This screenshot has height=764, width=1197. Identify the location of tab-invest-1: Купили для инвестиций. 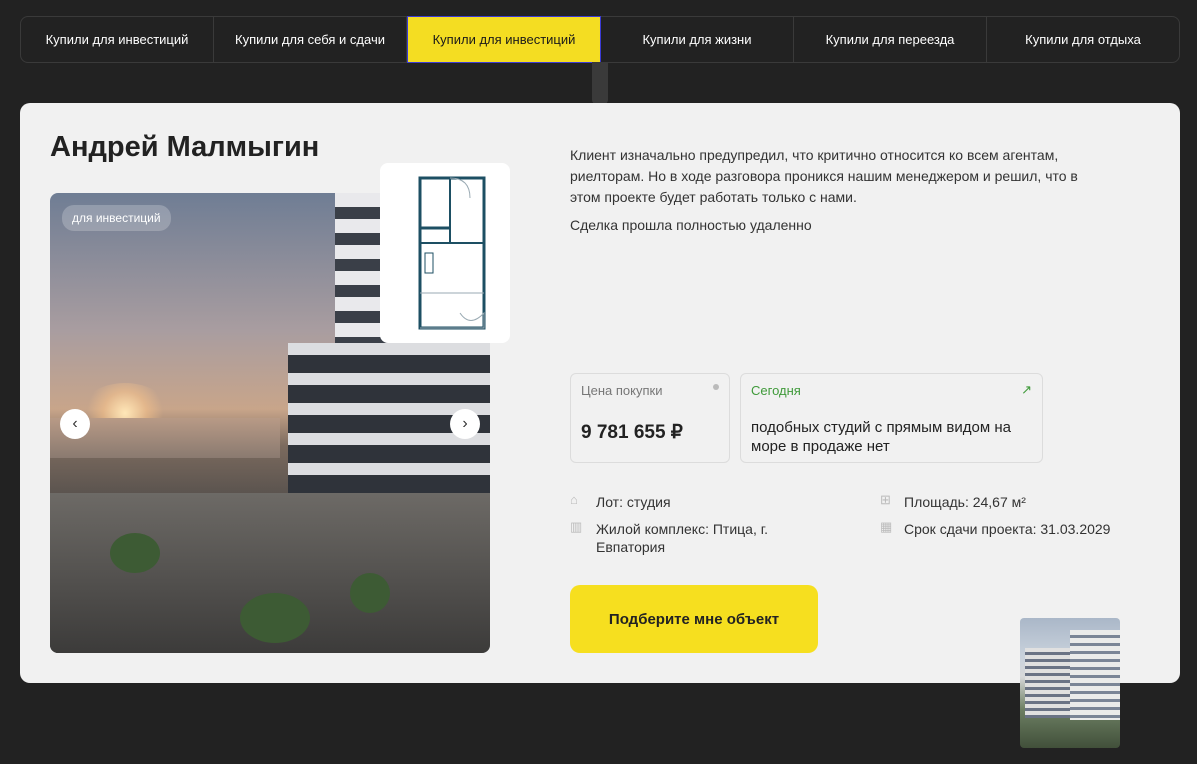
(117, 39).